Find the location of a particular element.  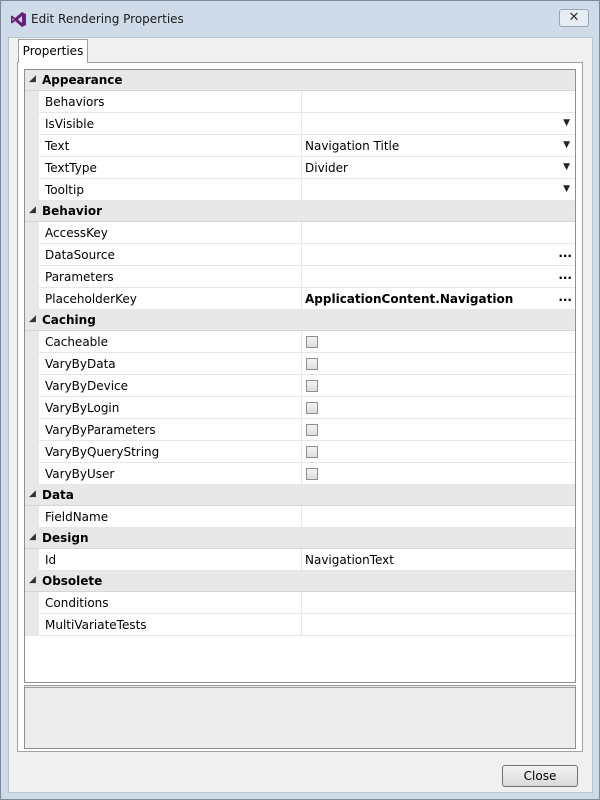

property-row-vary-by-data: VaryByData is located at coordinates (300, 364).